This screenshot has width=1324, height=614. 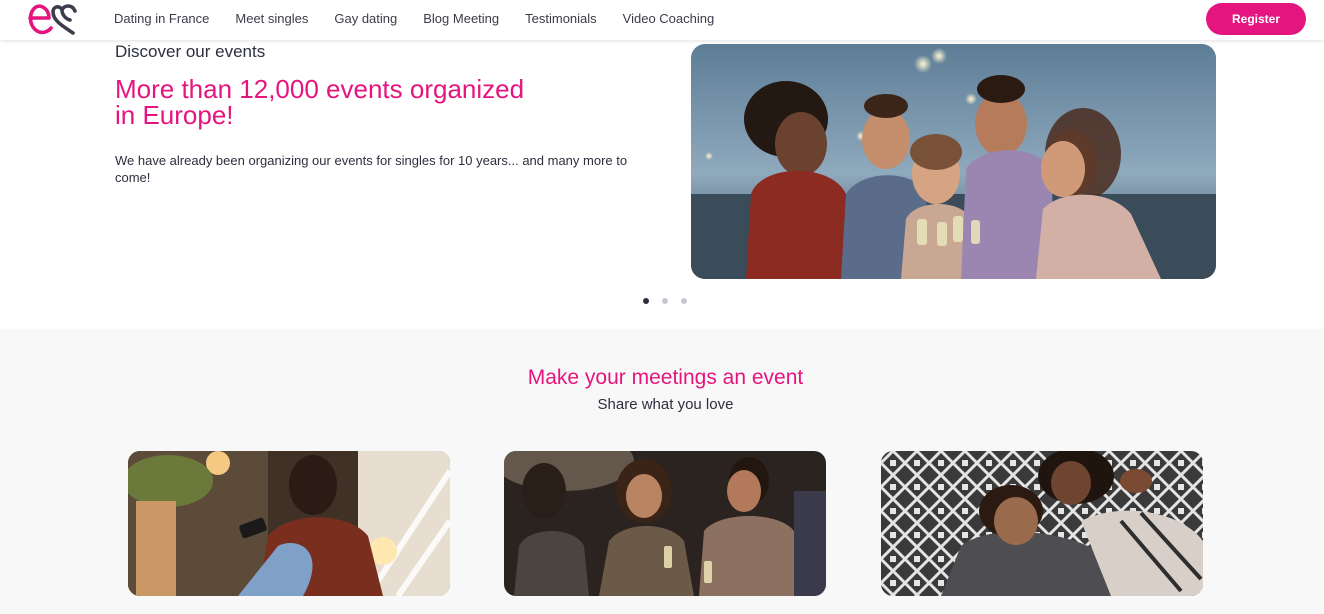 I want to click on nav-blog-meeting: Blog Meeting, so click(x=461, y=18).